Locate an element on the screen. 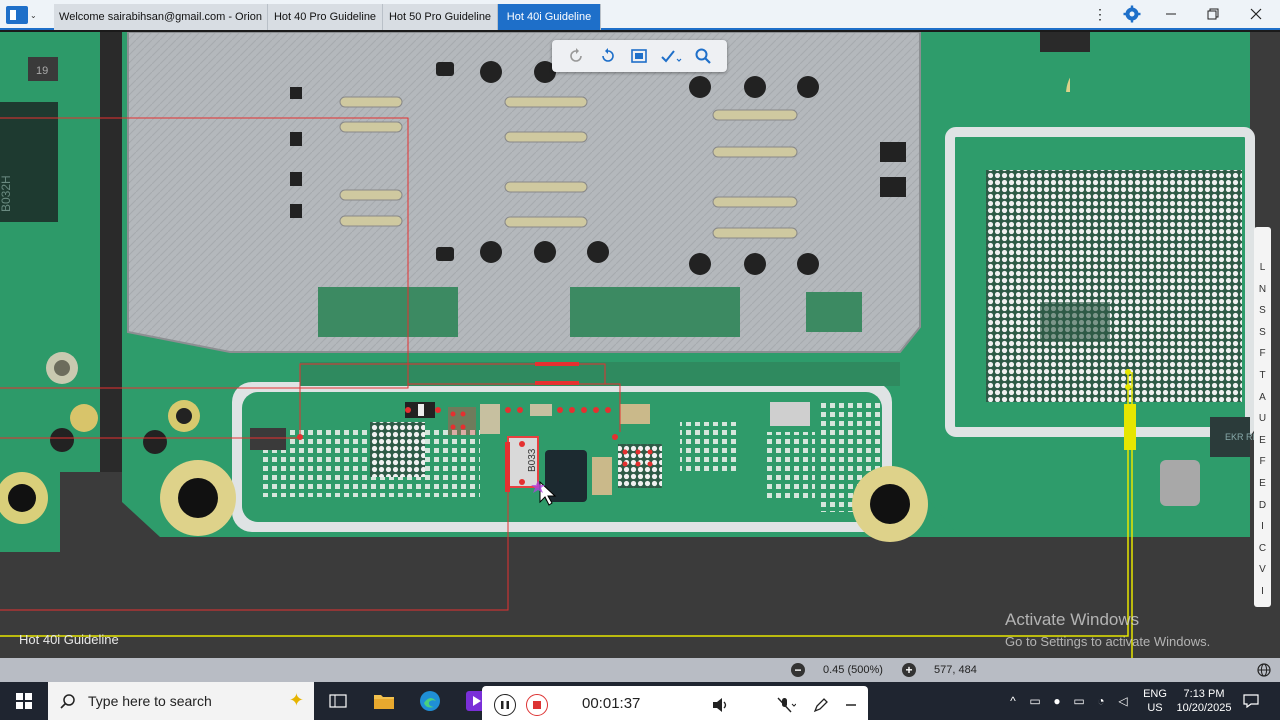  search-placeholder: Type here to search is located at coordinates (150, 701).